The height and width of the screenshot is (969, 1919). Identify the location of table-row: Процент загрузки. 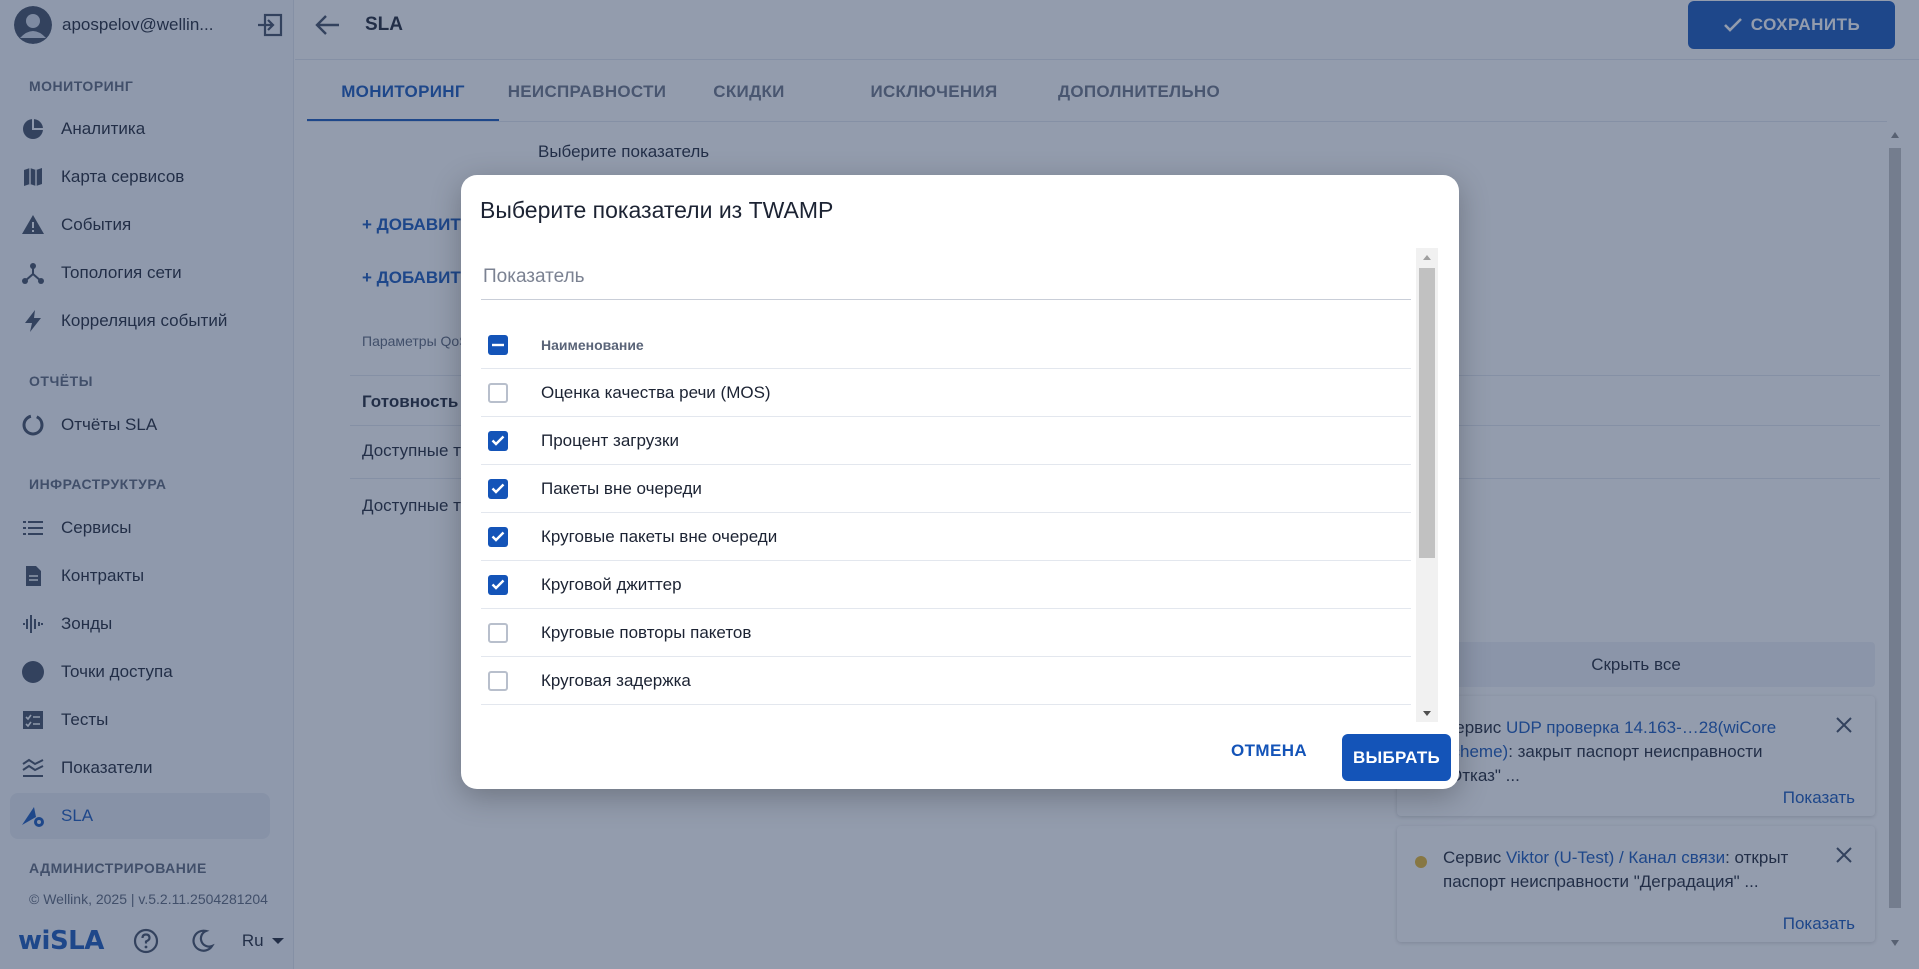
(946, 441).